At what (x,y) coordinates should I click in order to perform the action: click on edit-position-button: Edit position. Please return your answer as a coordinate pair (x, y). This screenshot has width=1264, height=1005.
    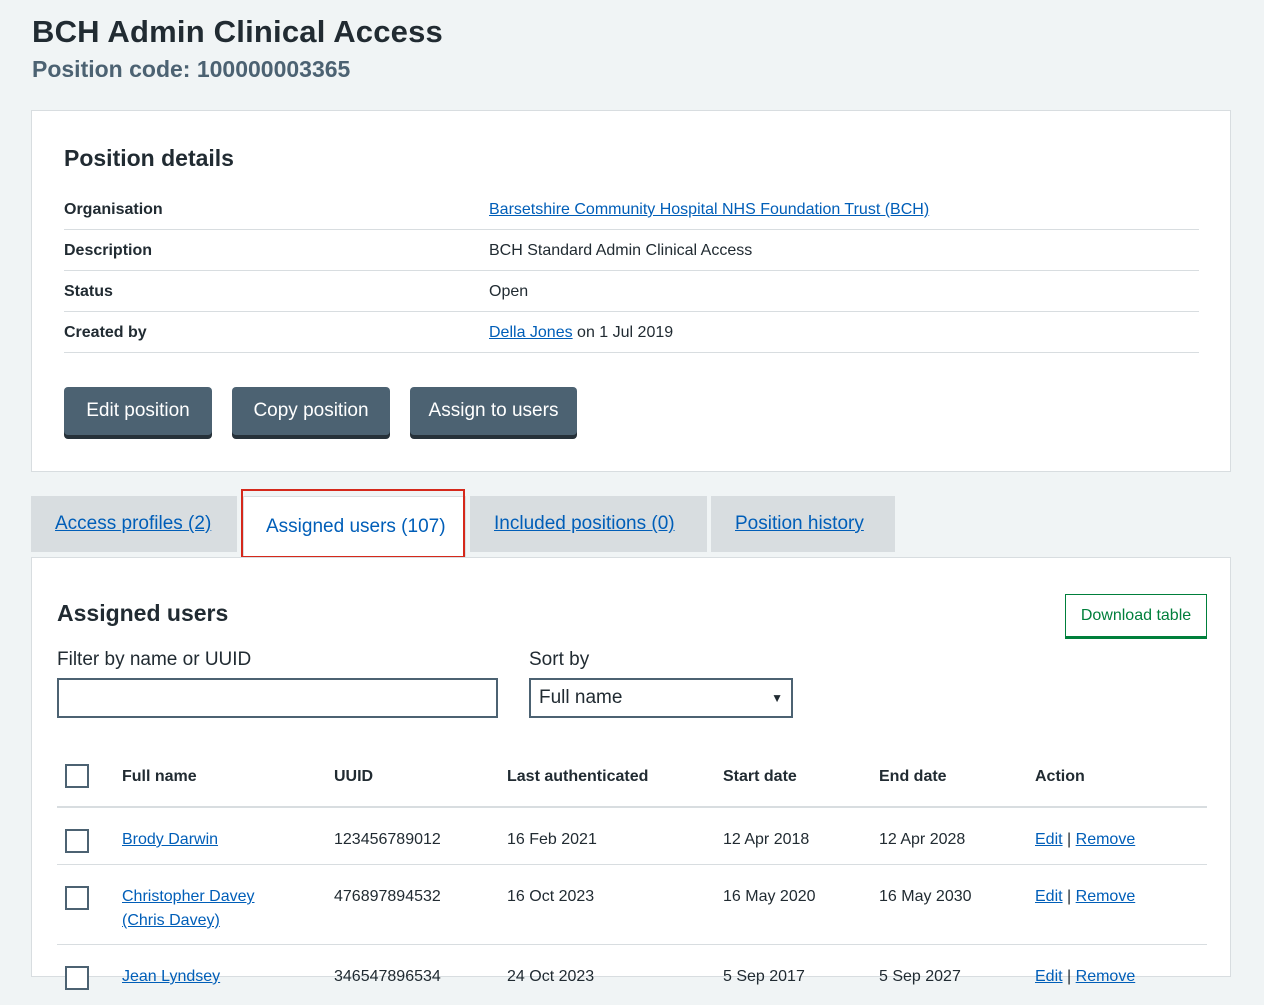
    Looking at the image, I should click on (138, 411).